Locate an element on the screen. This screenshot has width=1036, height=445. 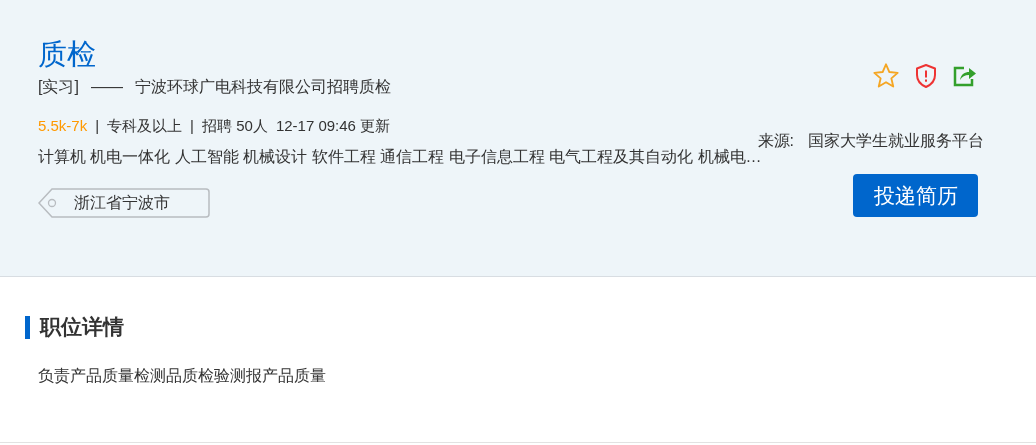
heading-accent-bar is located at coordinates (27, 327).